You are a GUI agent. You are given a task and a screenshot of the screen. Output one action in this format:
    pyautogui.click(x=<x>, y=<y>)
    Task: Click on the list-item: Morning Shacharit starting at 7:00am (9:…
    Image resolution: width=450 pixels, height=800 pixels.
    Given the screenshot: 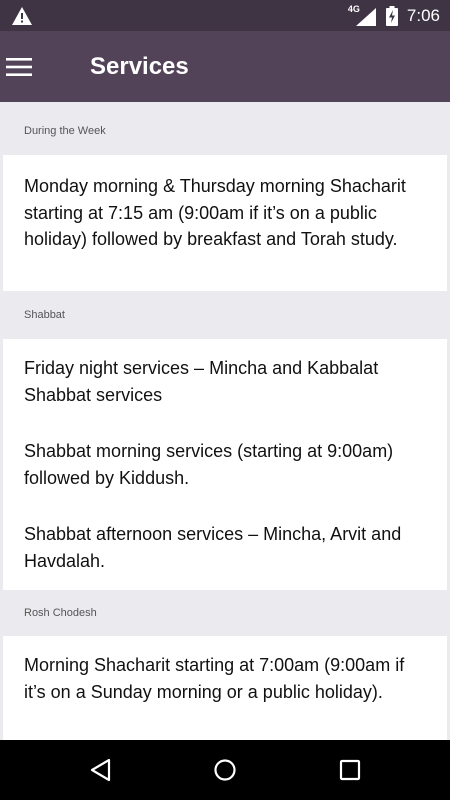 What is the action you would take?
    pyautogui.click(x=214, y=678)
    